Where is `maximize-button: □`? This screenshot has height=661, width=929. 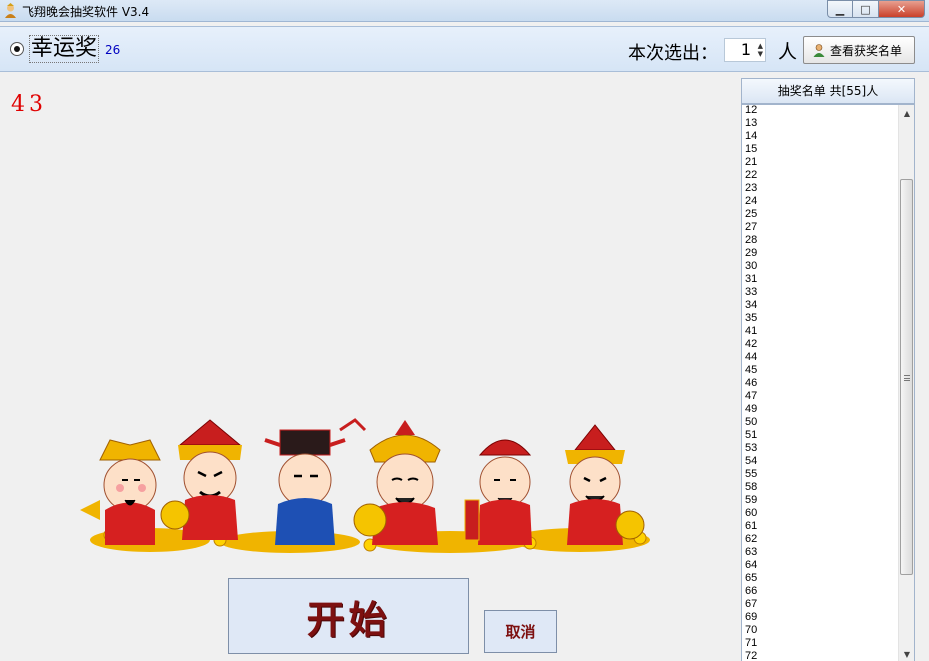 maximize-button: □ is located at coordinates (866, 9).